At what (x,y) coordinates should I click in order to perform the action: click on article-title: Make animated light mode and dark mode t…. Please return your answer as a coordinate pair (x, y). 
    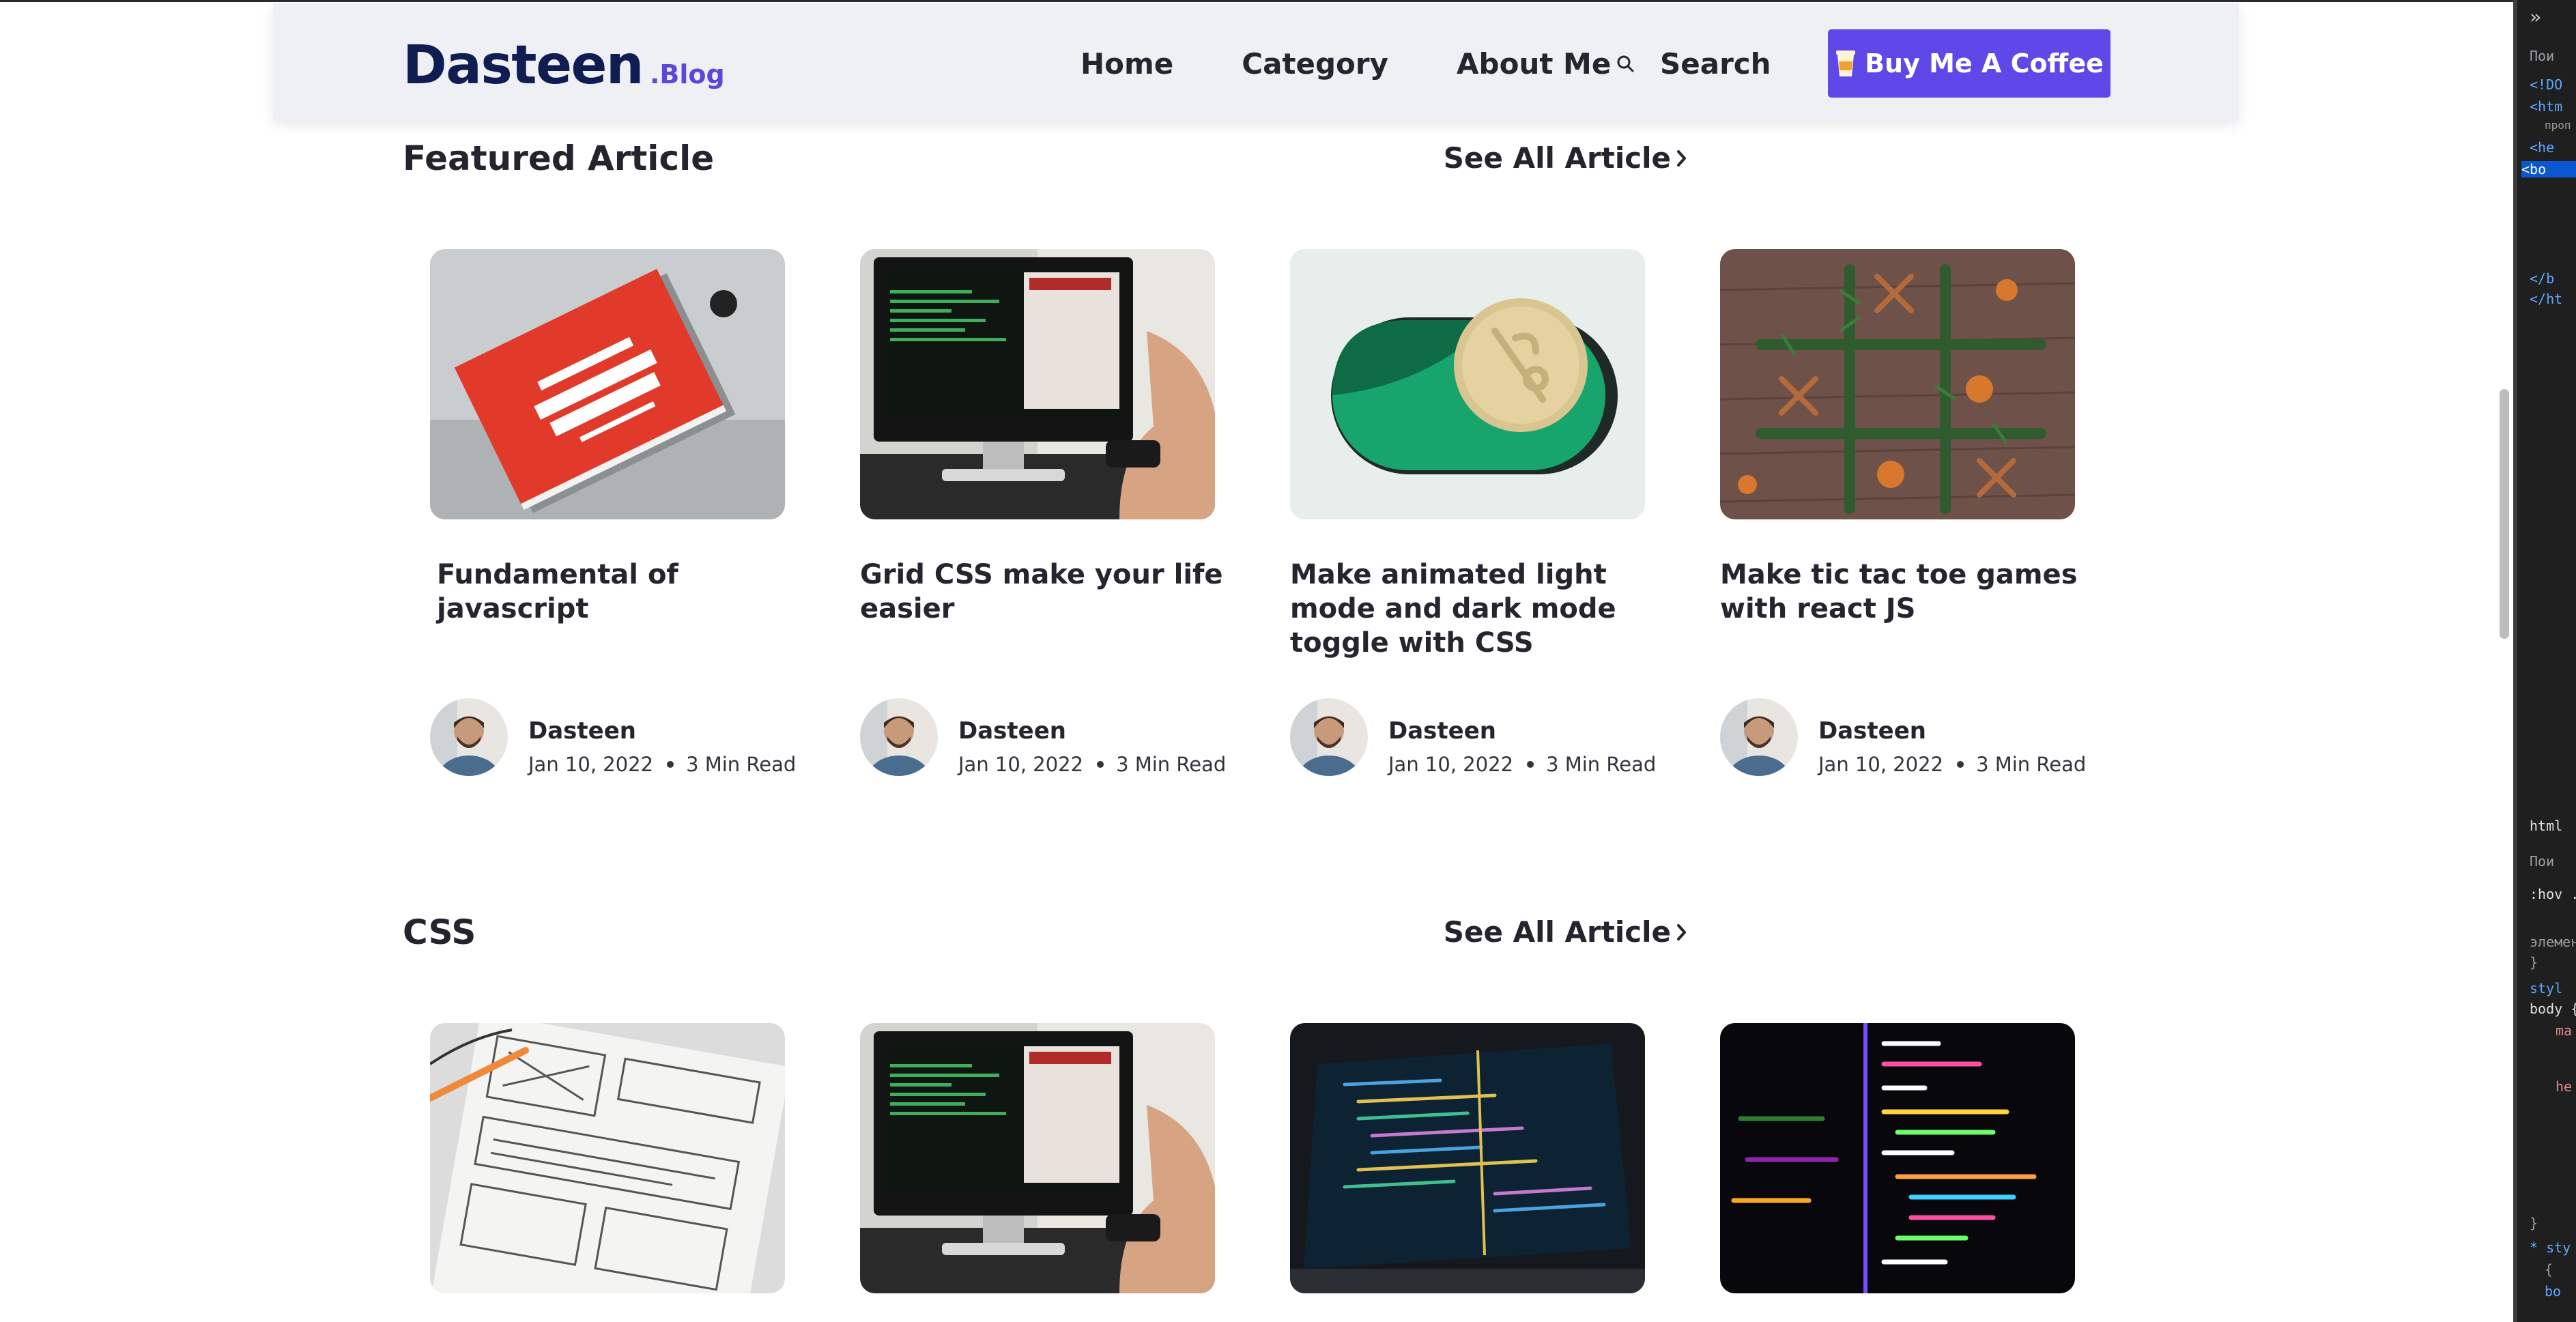
    Looking at the image, I should click on (1474, 609).